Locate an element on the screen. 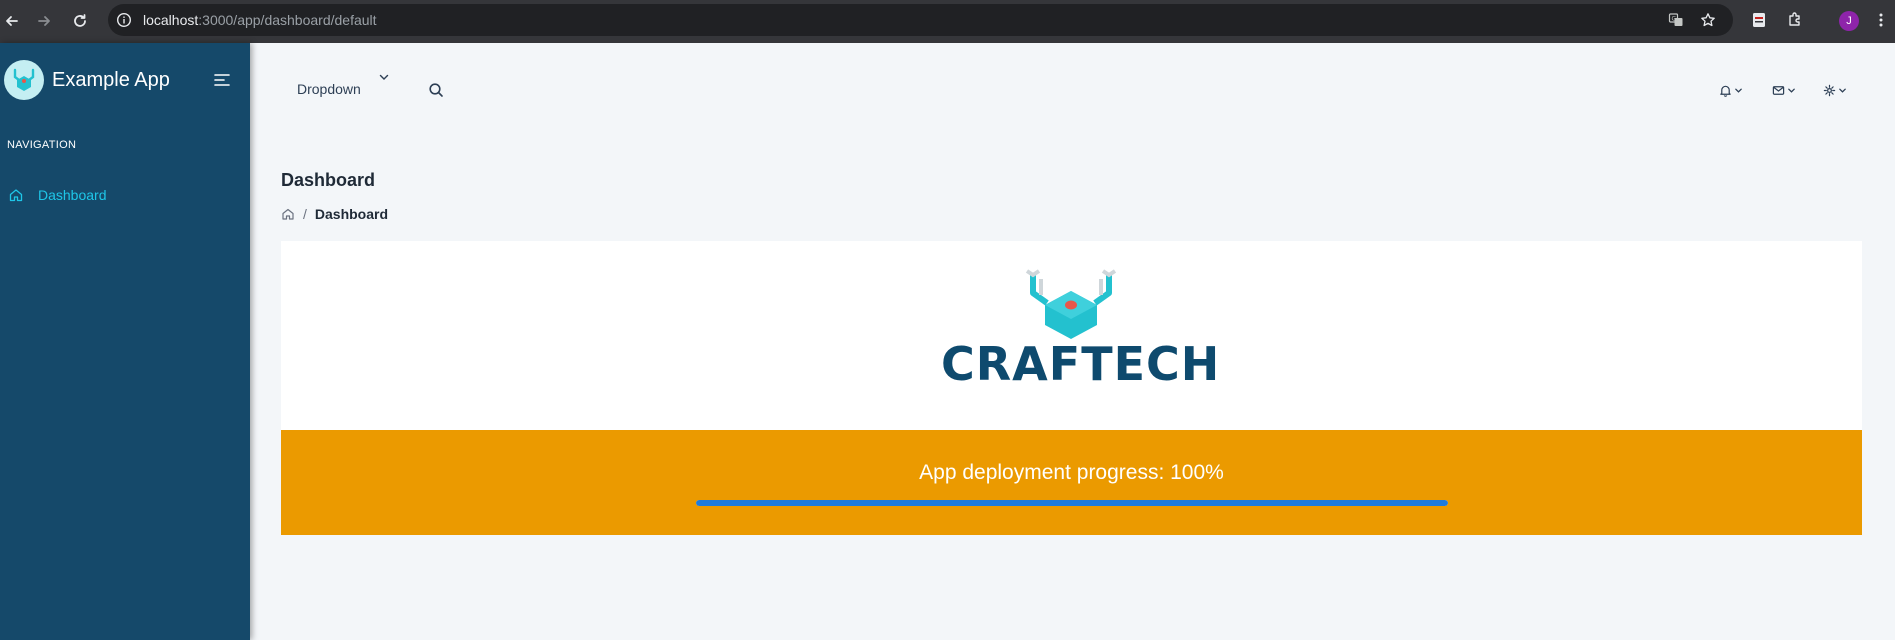  translate-icon: G is located at coordinates (1676, 20).